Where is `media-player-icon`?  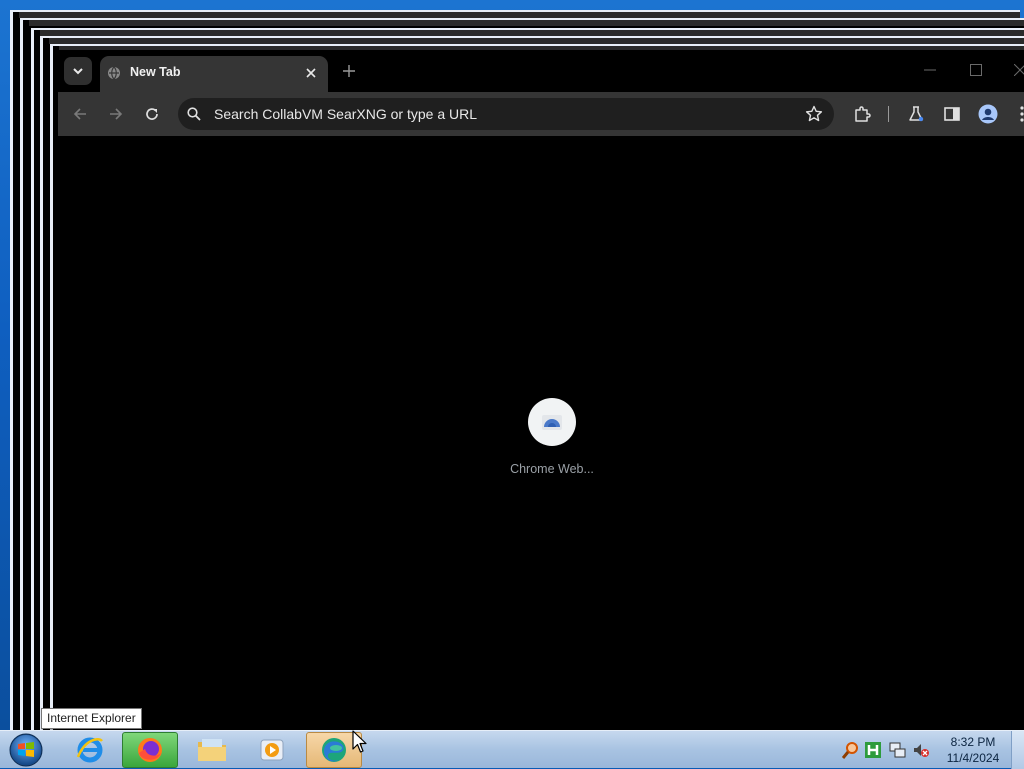
media-player-icon is located at coordinates (272, 750).